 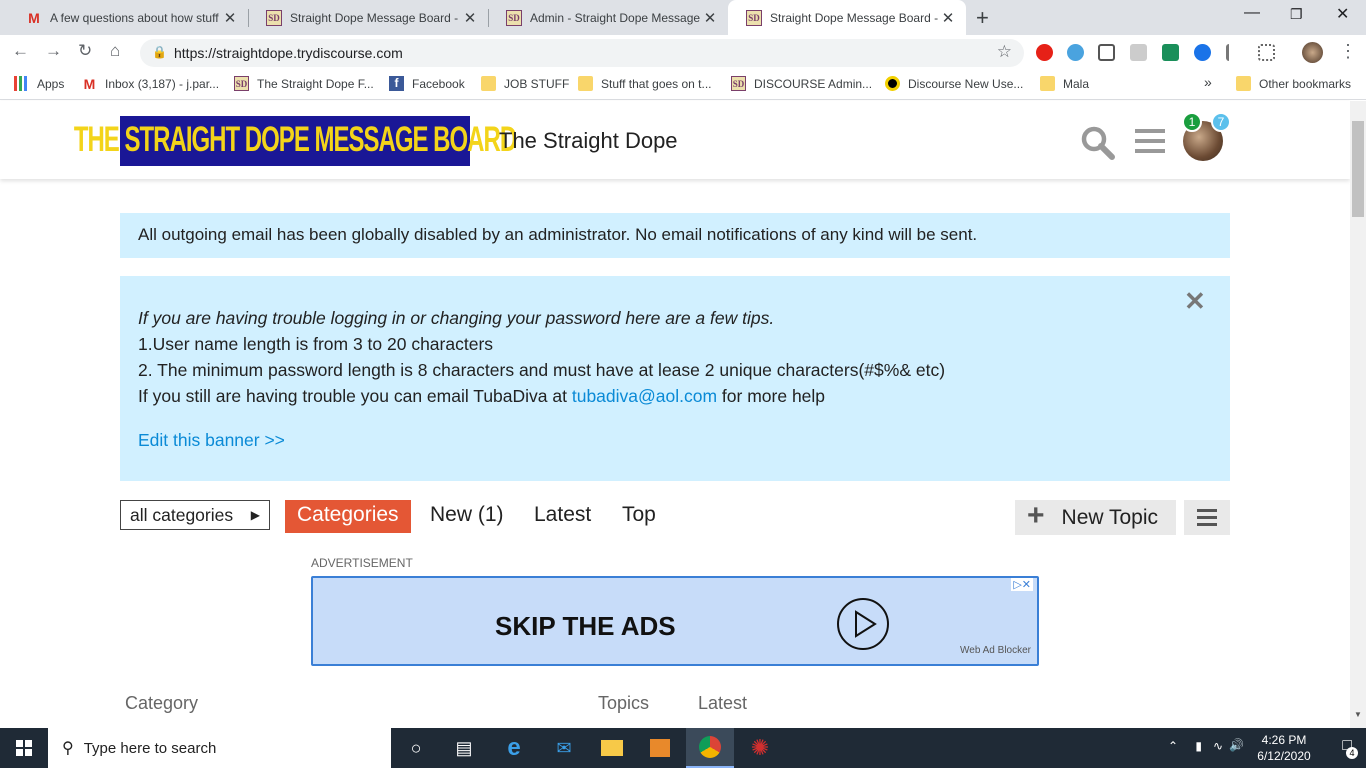 What do you see at coordinates (588, 141) in the screenshot?
I see `site-title: The Straight Dope` at bounding box center [588, 141].